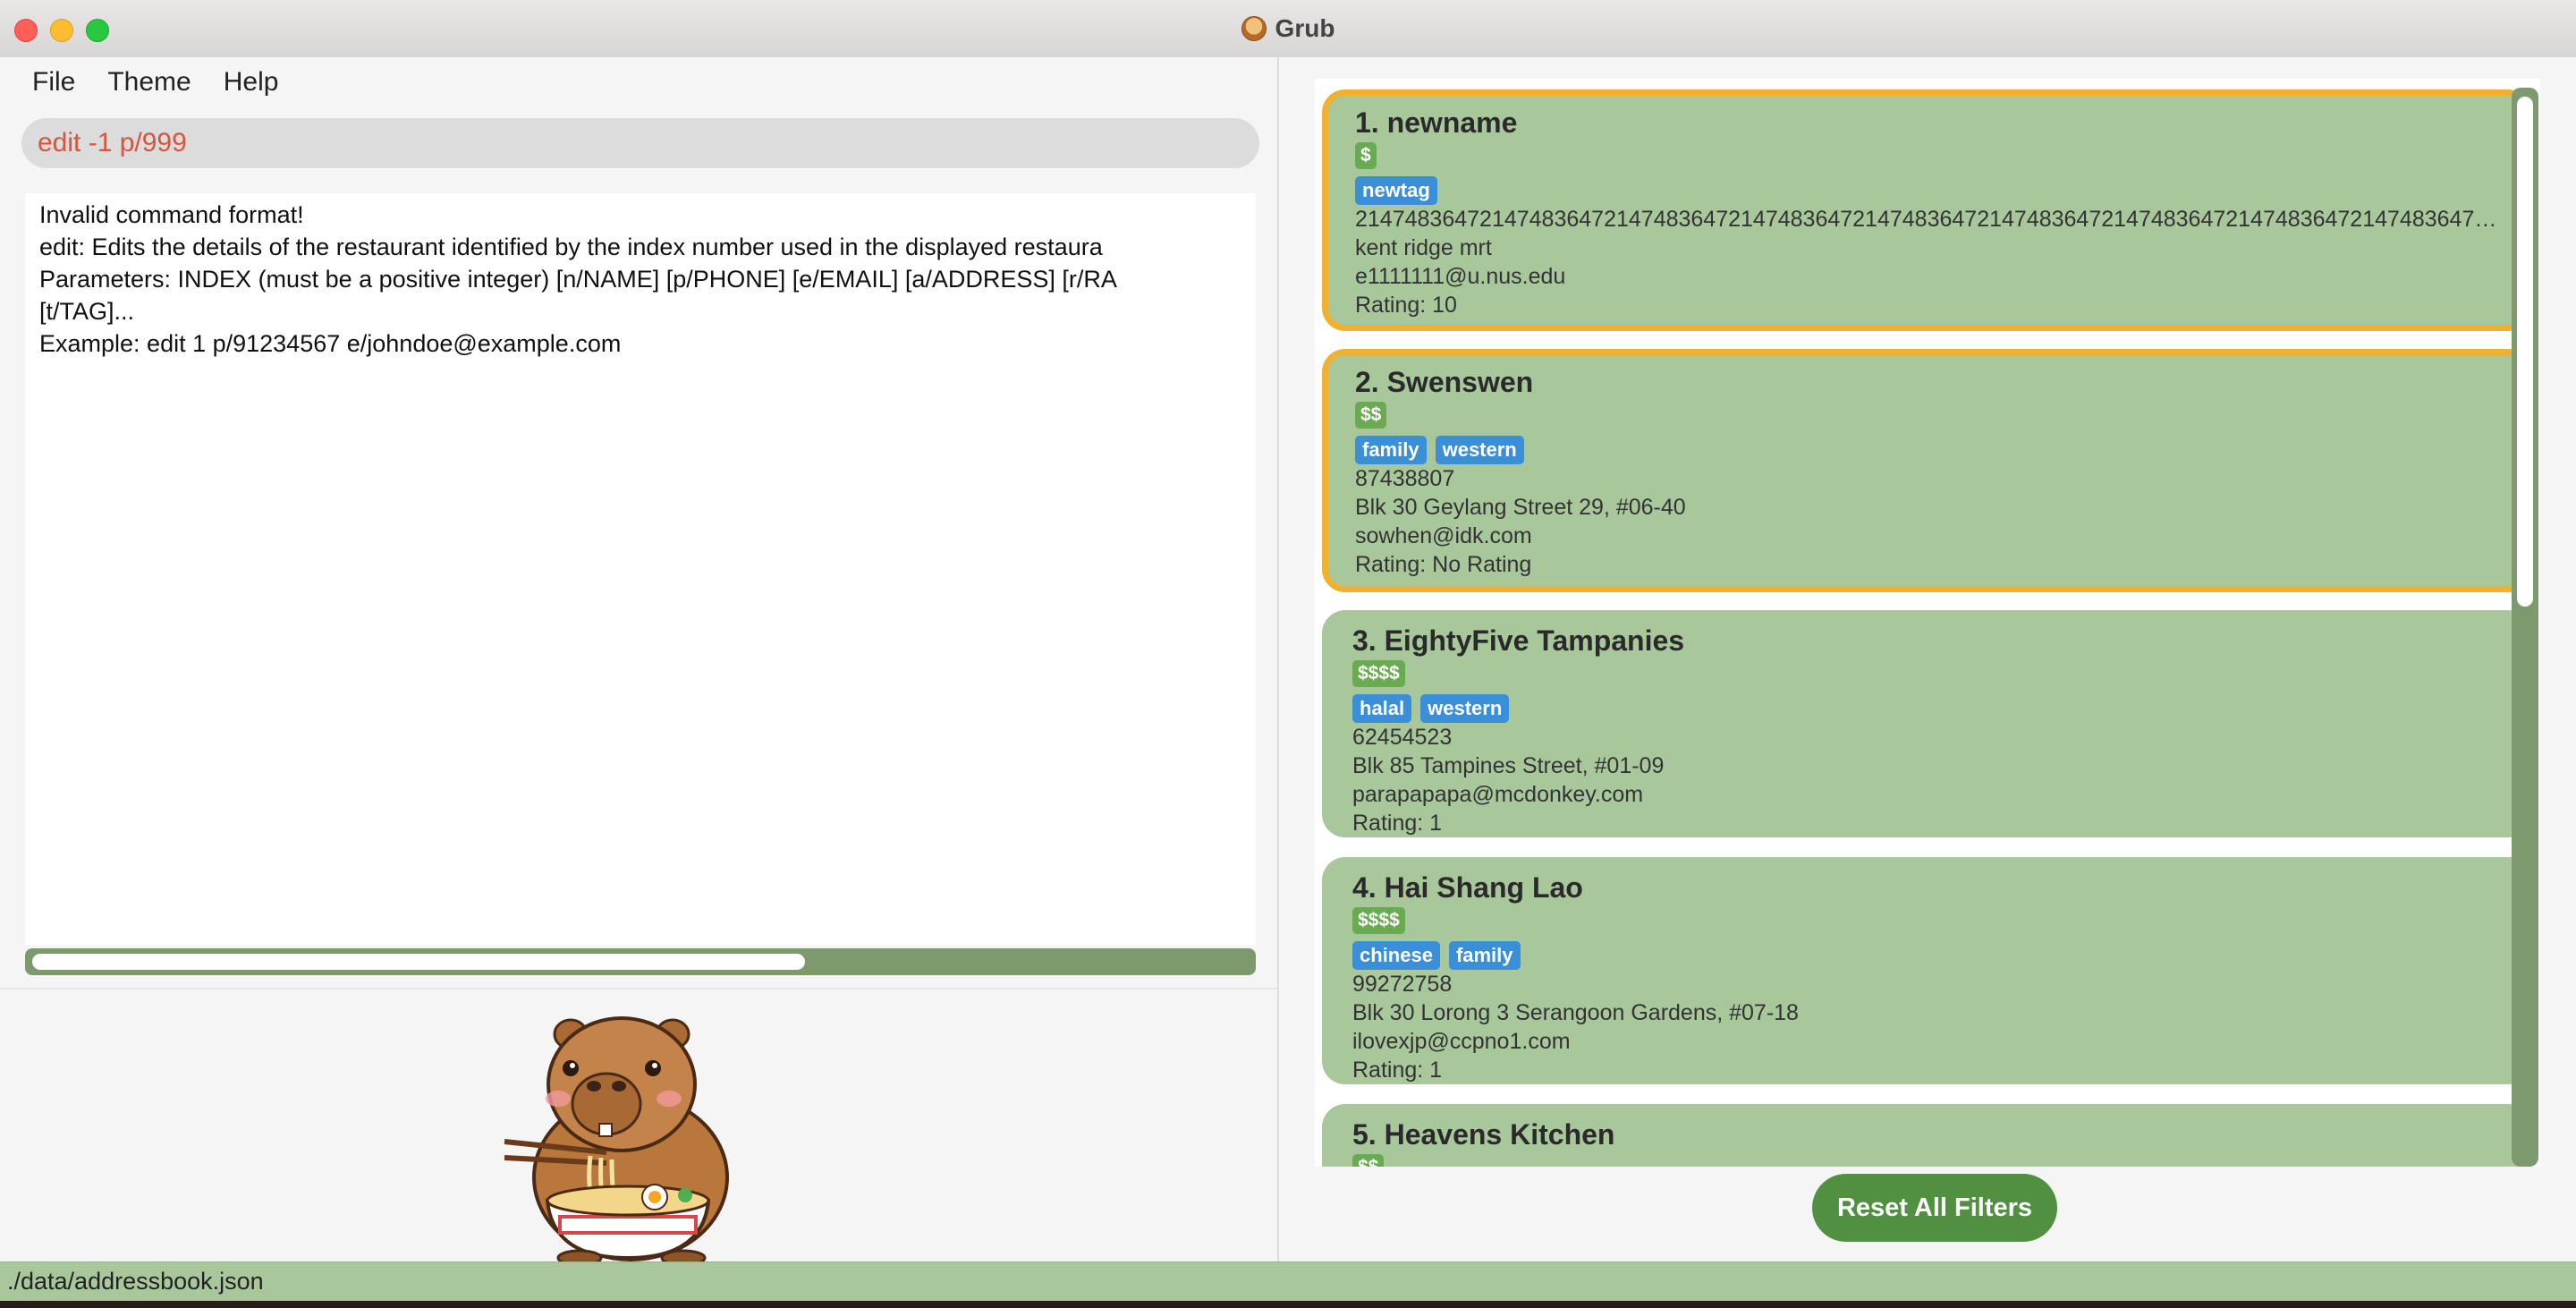 The width and height of the screenshot is (2576, 1308). What do you see at coordinates (1926, 708) in the screenshot?
I see `tag-list: halal western` at bounding box center [1926, 708].